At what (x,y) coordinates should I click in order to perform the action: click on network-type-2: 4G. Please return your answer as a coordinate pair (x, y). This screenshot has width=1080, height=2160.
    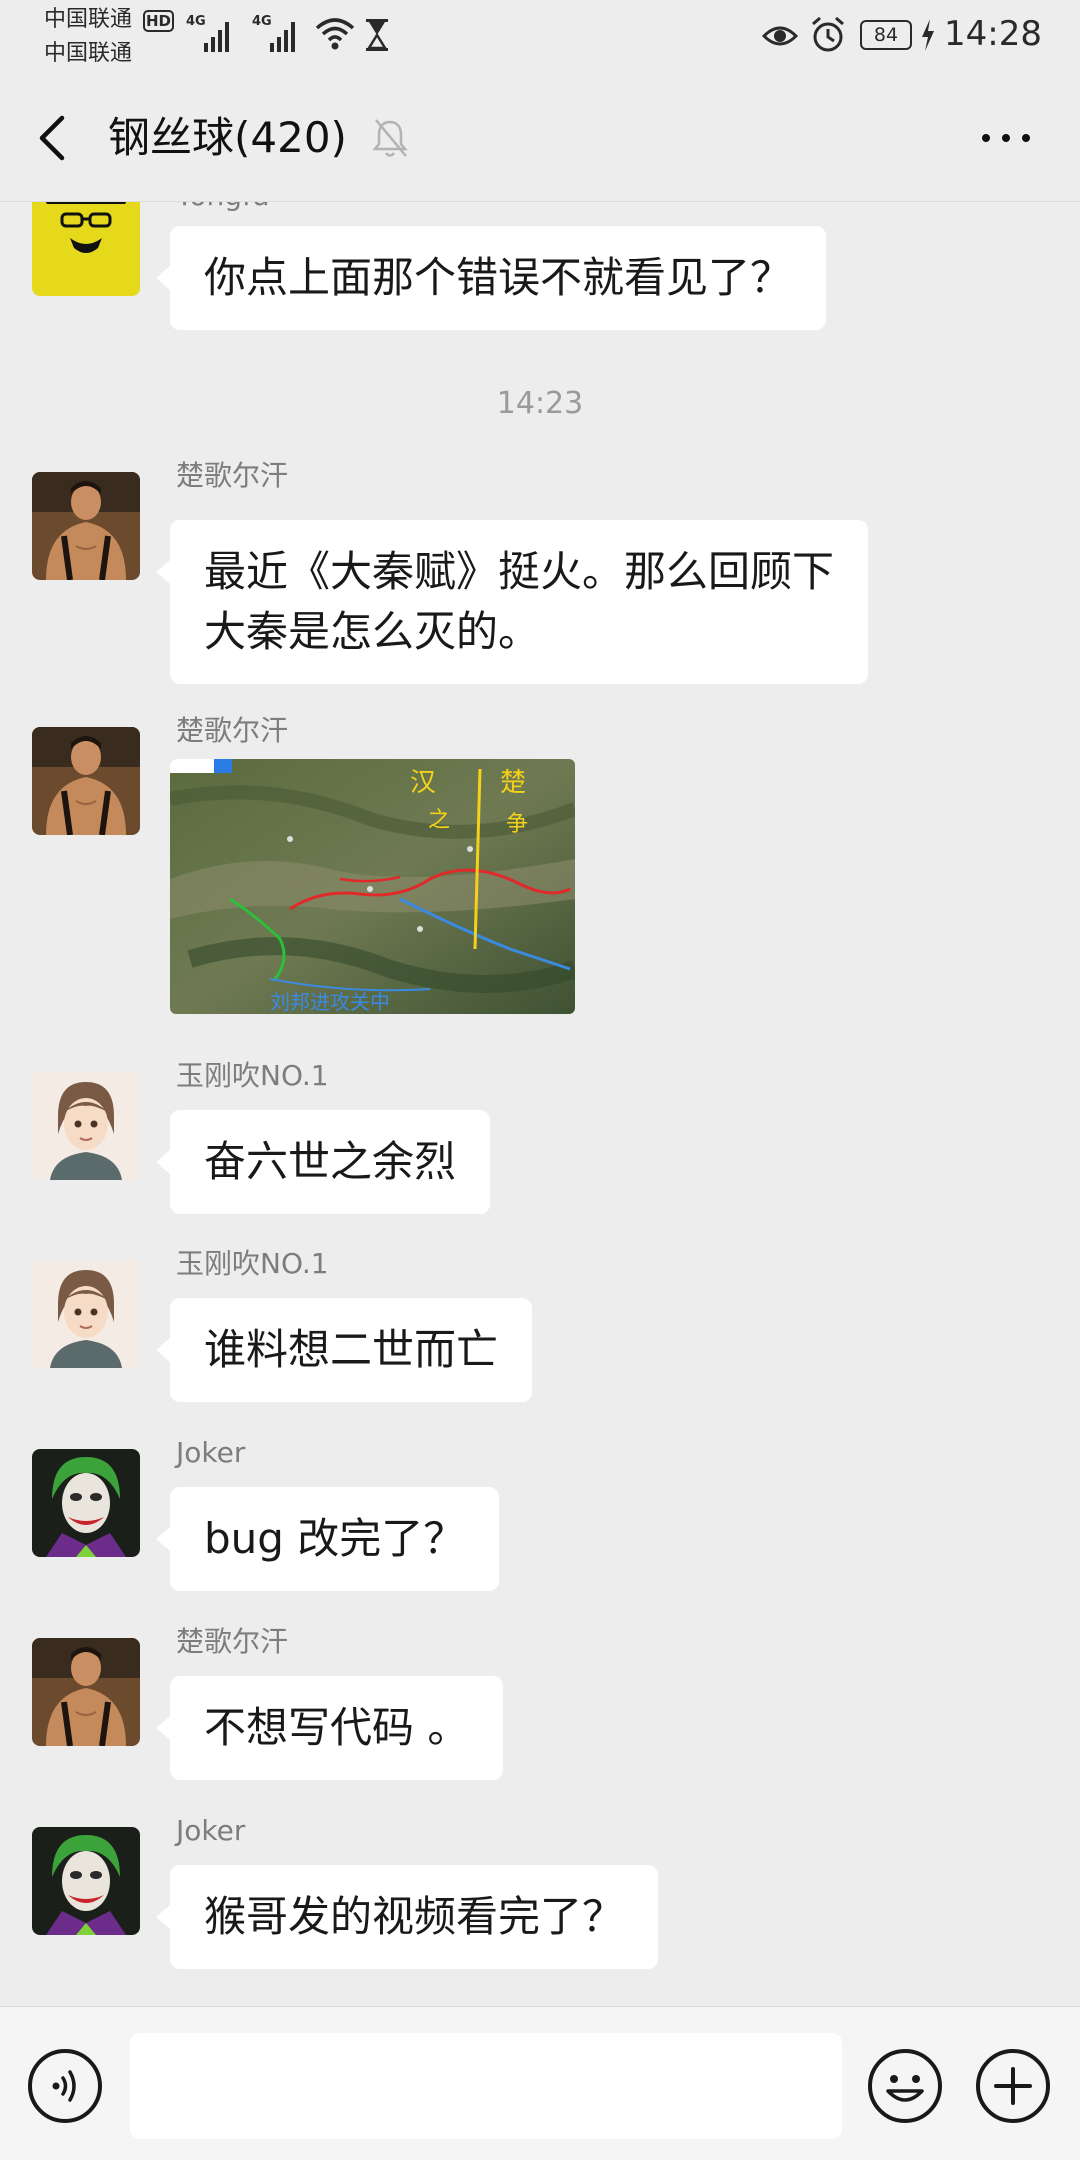
    Looking at the image, I should click on (262, 21).